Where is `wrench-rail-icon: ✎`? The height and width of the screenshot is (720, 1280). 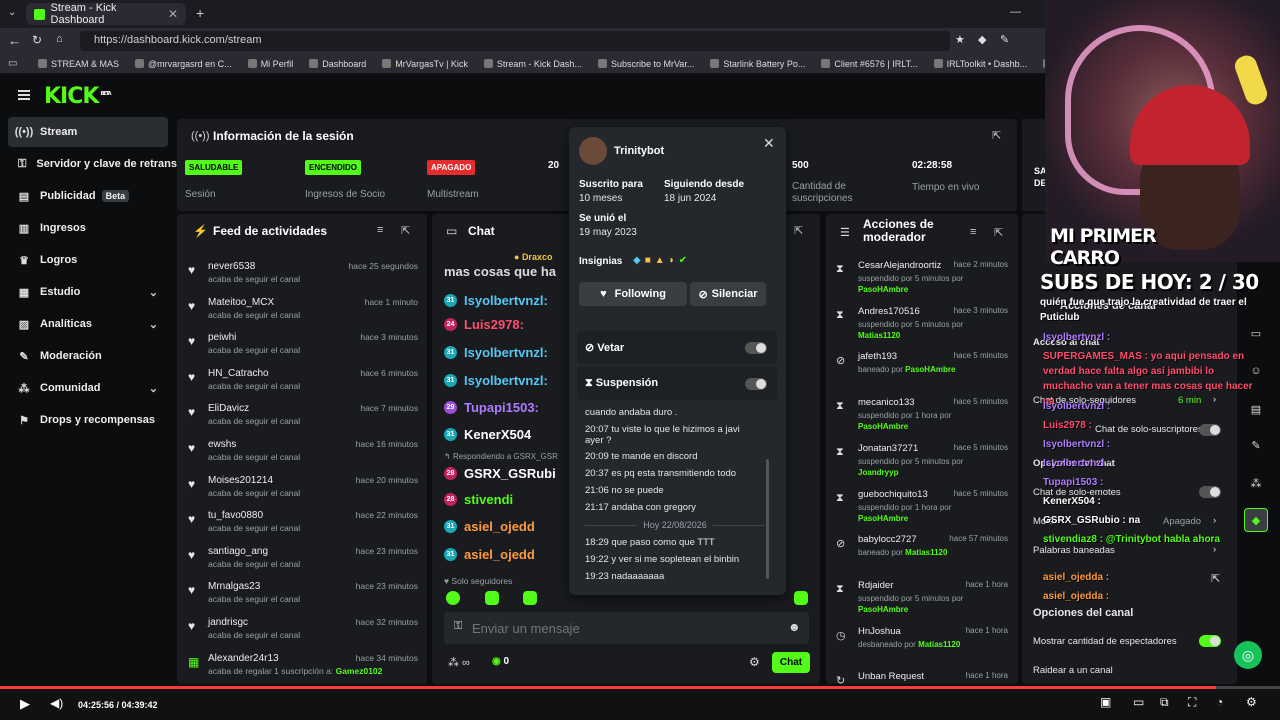
wrench-rail-icon: ✎ is located at coordinates (1256, 445).